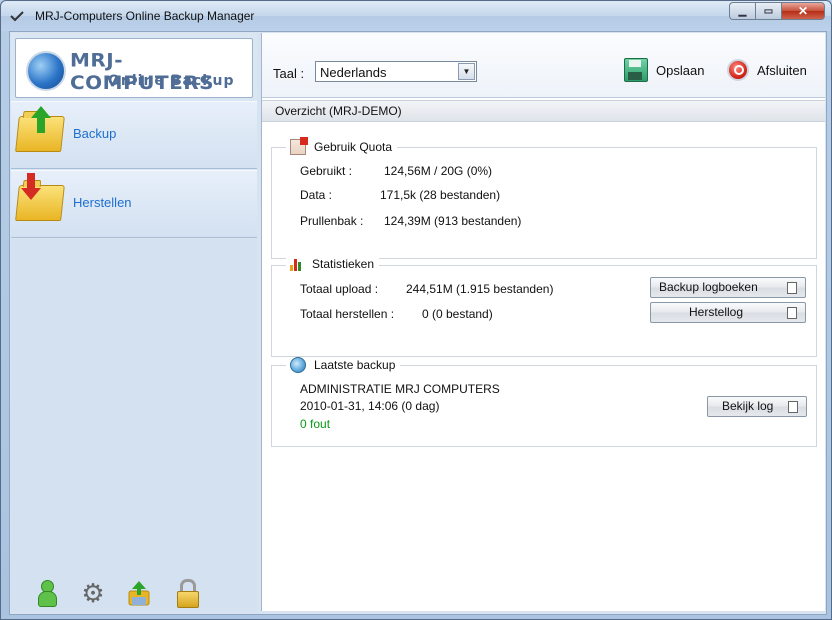  I want to click on arrow-down-icon-stem, so click(31, 181).